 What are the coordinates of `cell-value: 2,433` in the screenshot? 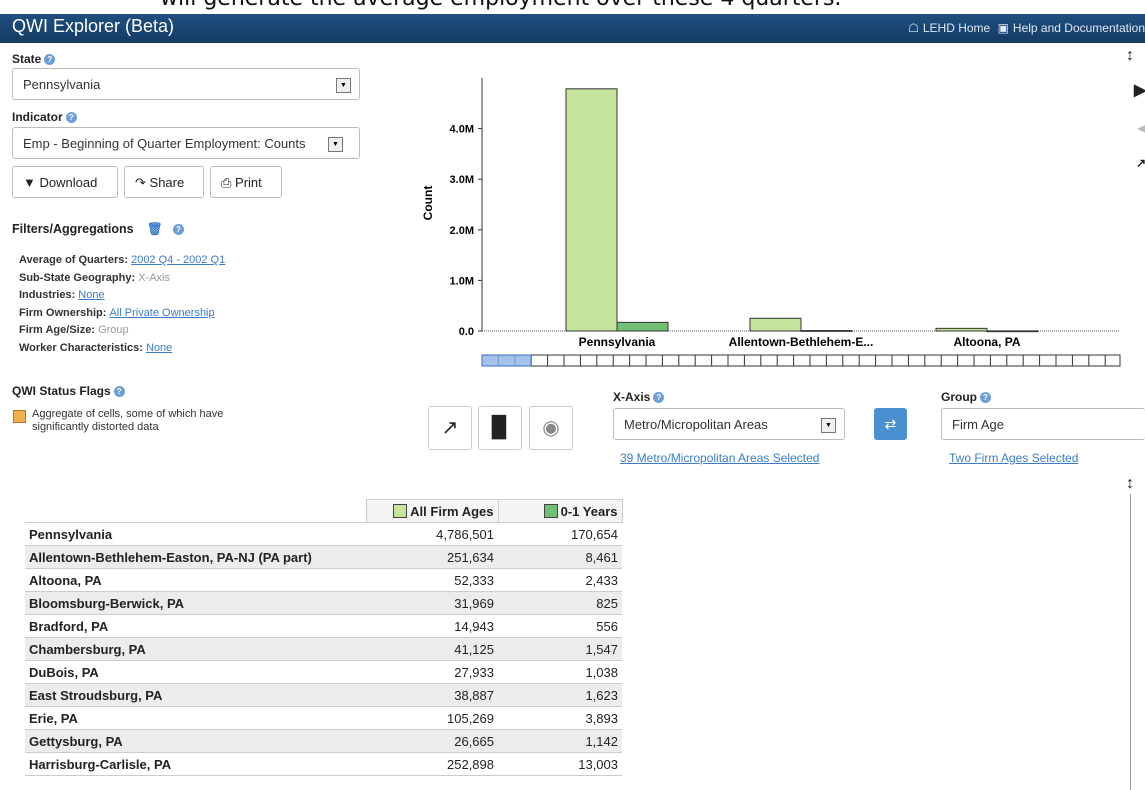 It's located at (560, 580).